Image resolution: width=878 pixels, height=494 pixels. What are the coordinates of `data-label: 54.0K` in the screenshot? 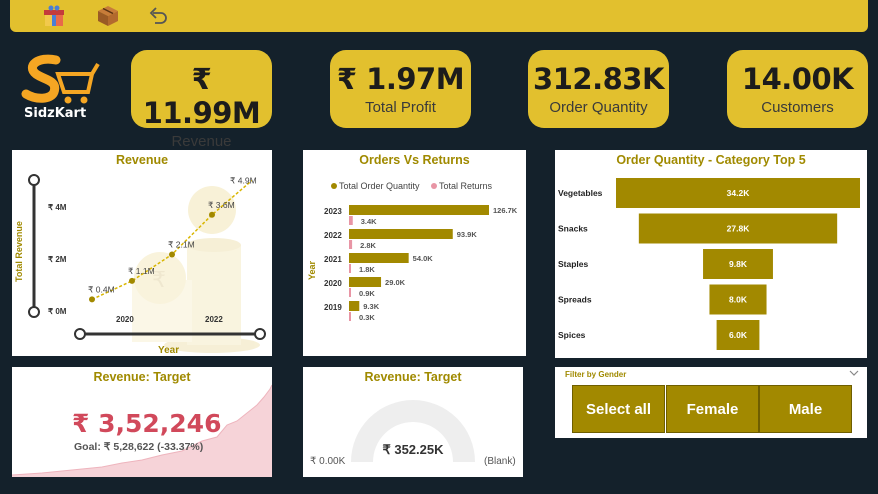 It's located at (423, 258).